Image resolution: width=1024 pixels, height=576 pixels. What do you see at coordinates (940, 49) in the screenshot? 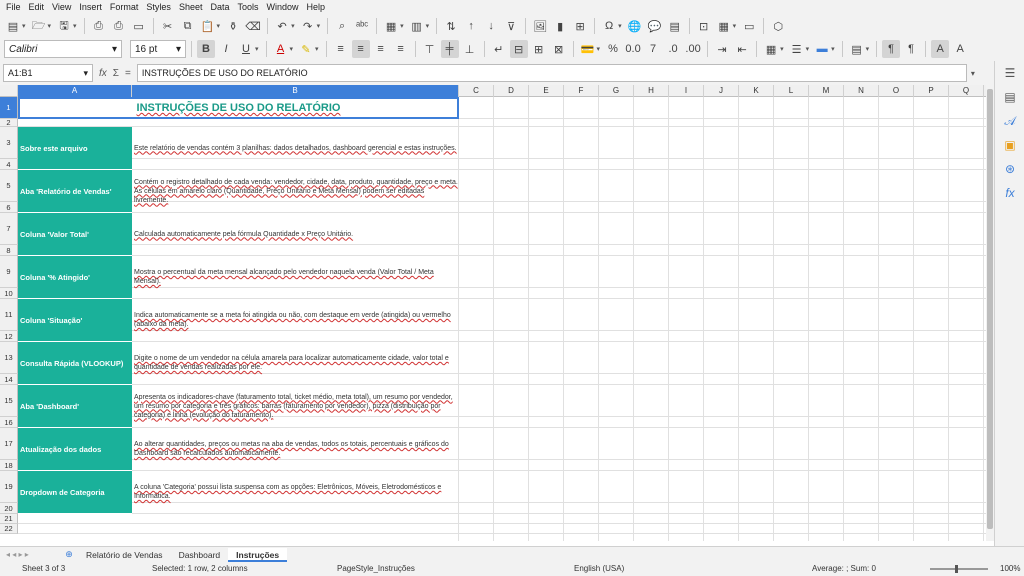
I see `text-horizontal-icon: A` at bounding box center [940, 49].